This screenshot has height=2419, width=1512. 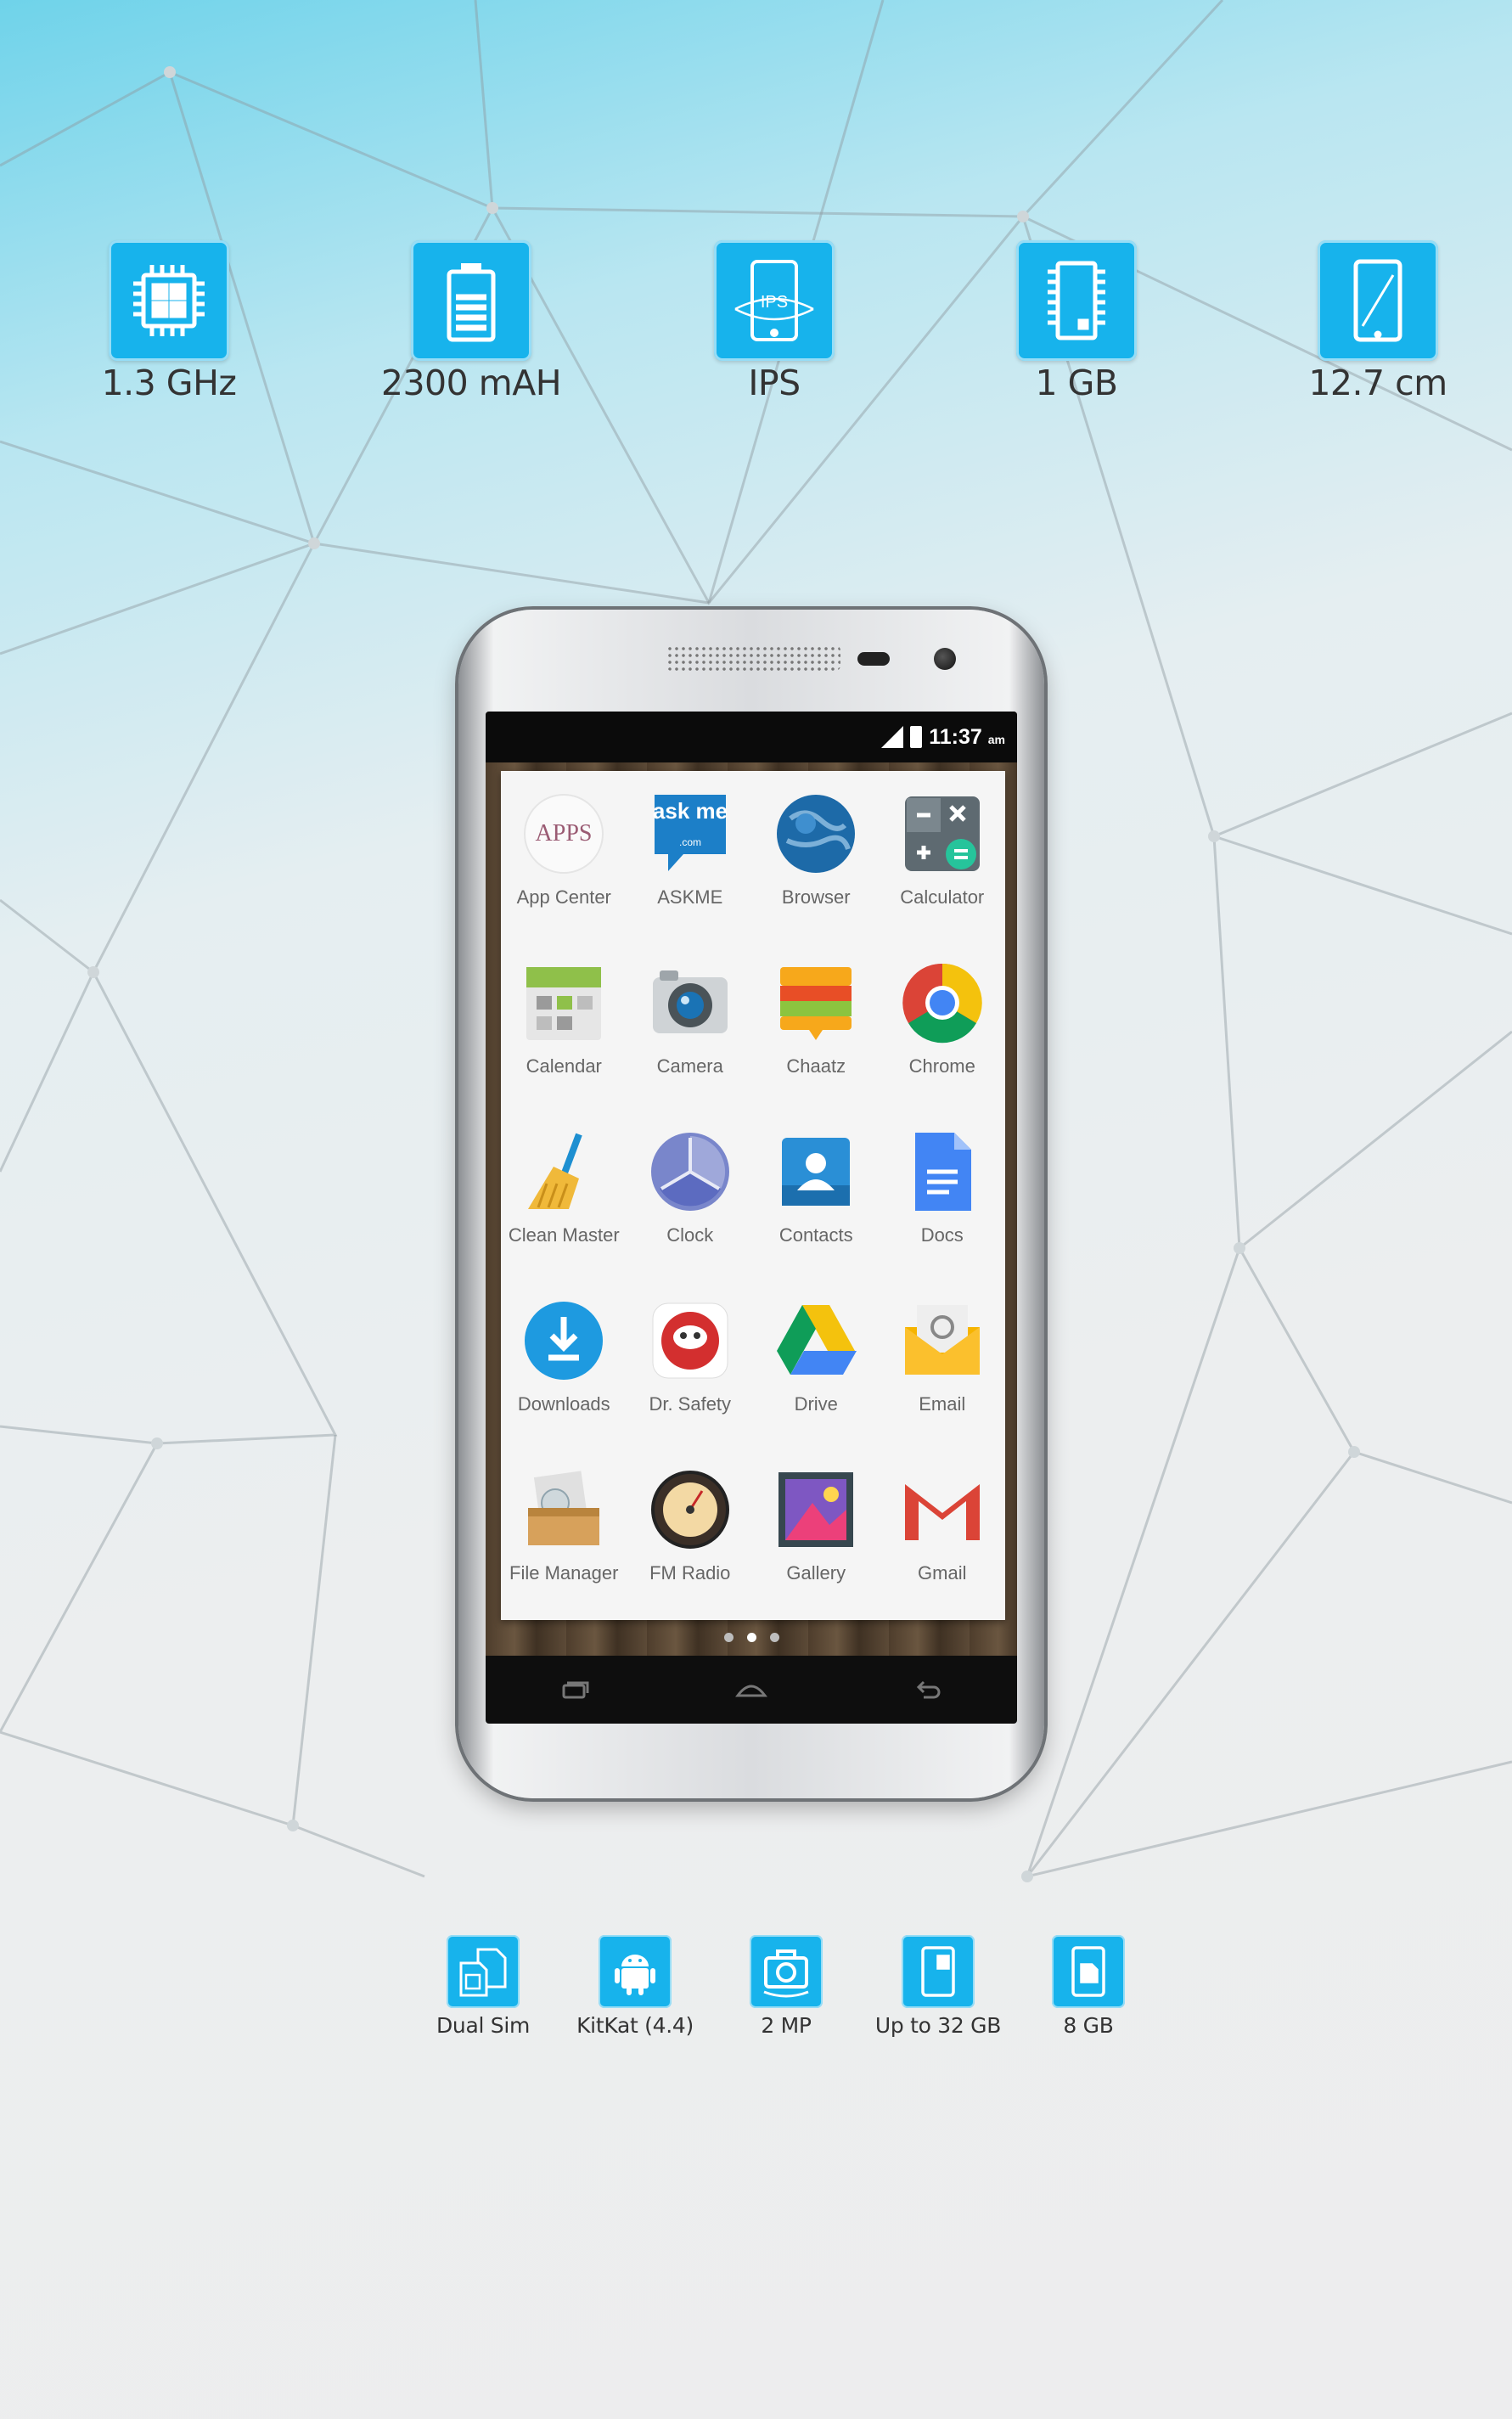 I want to click on battery-icon, so click(x=471, y=300).